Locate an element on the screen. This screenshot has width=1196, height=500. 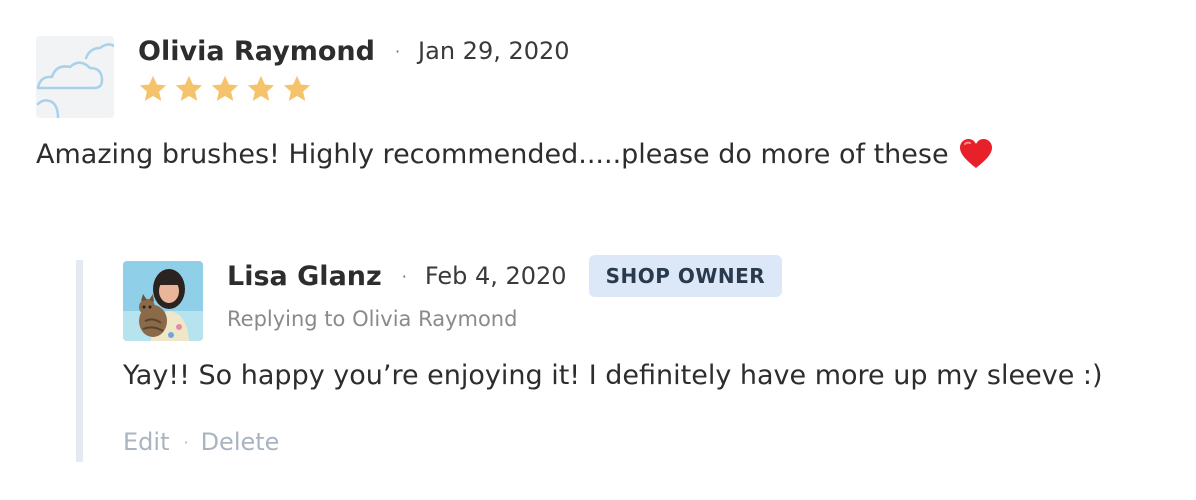
review-date: Jan 29, 2020 is located at coordinates (494, 51).